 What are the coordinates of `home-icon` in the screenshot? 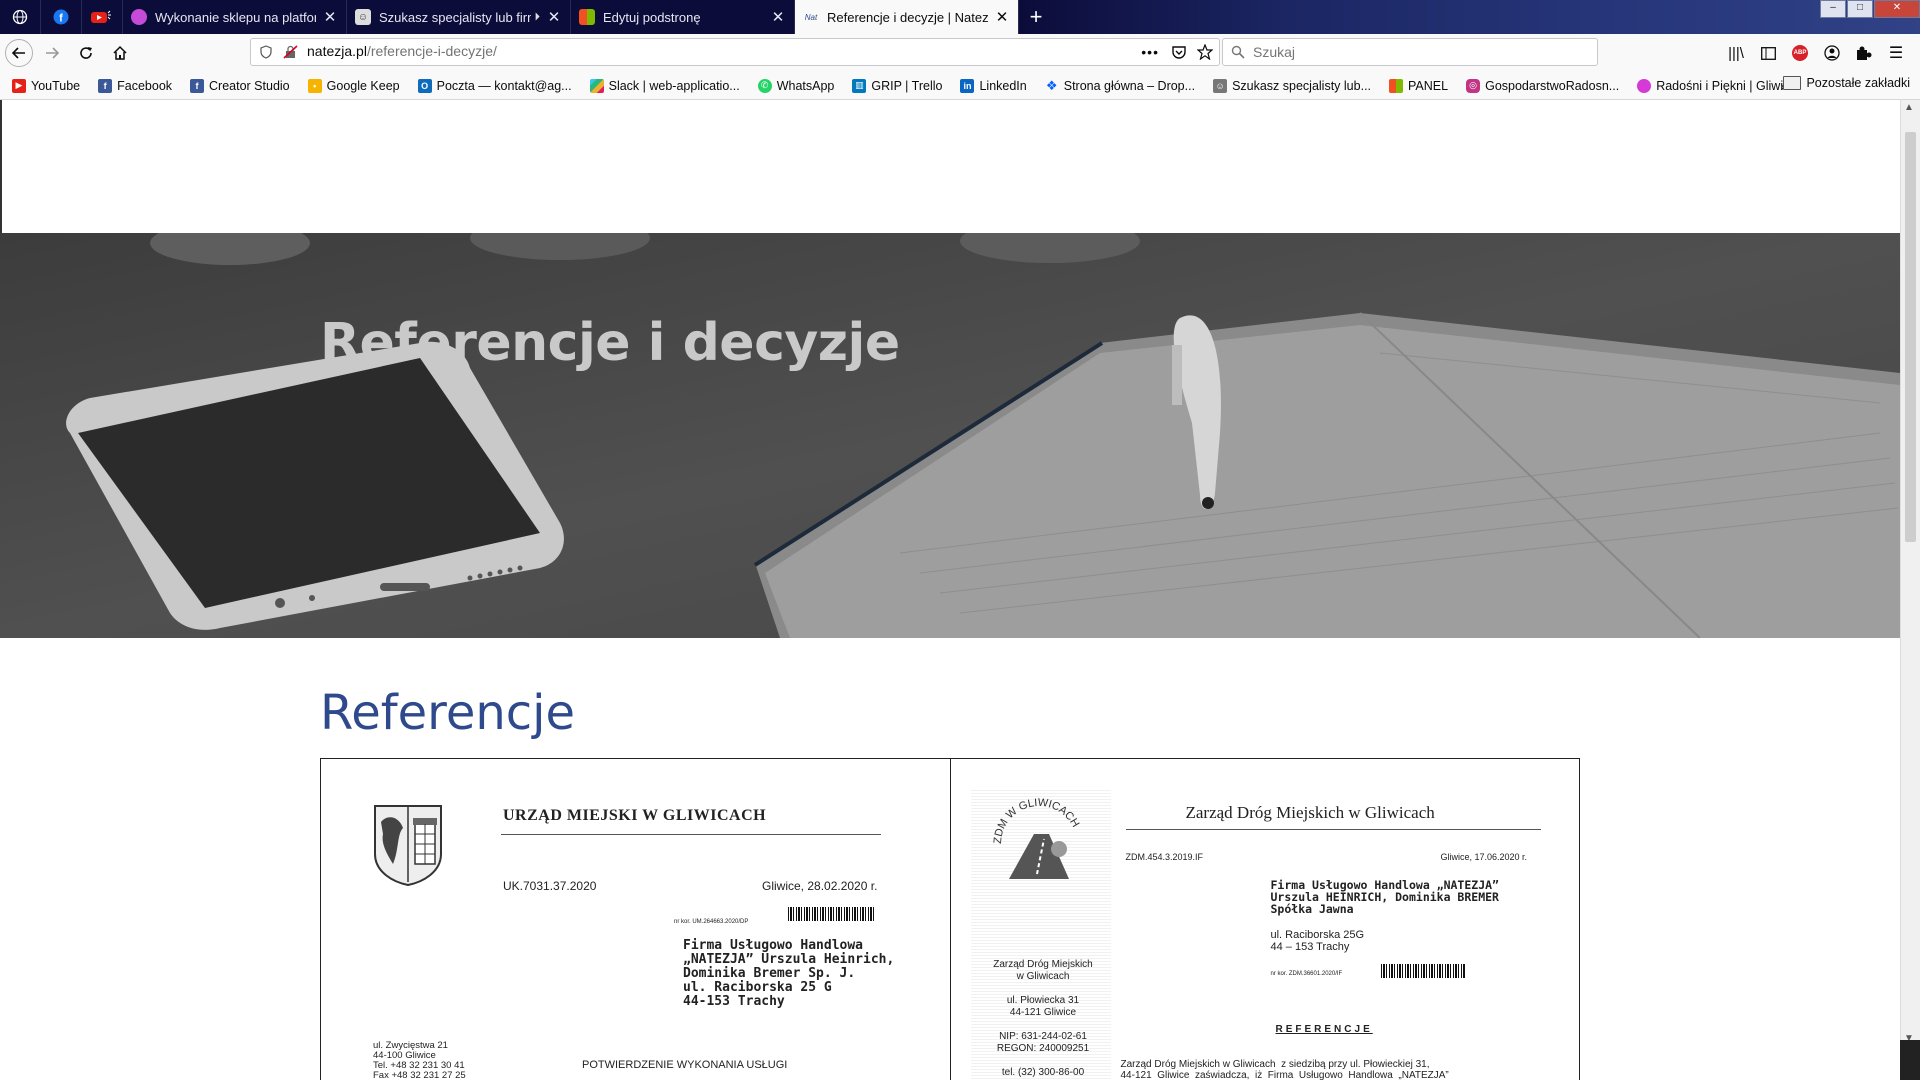 It's located at (120, 52).